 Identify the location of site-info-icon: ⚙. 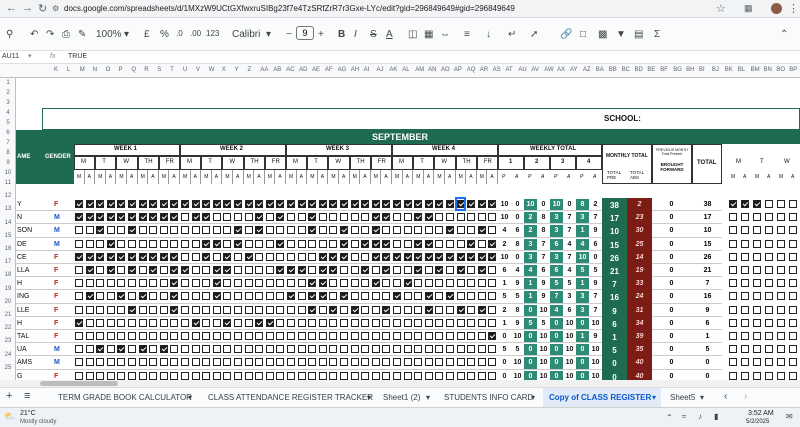
(55, 8).